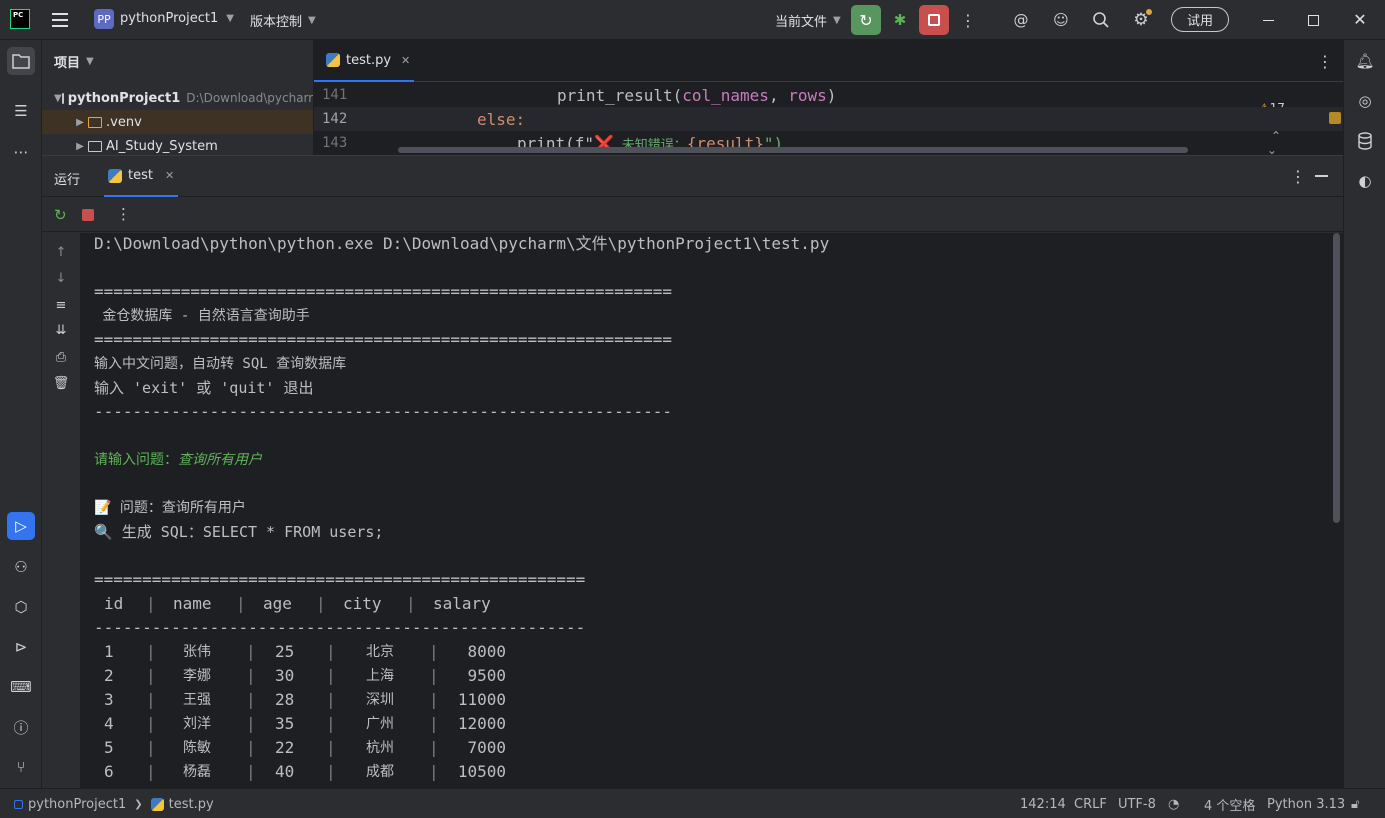 This screenshot has width=1385, height=818. What do you see at coordinates (104, 19) in the screenshot?
I see `project-badge: PP` at bounding box center [104, 19].